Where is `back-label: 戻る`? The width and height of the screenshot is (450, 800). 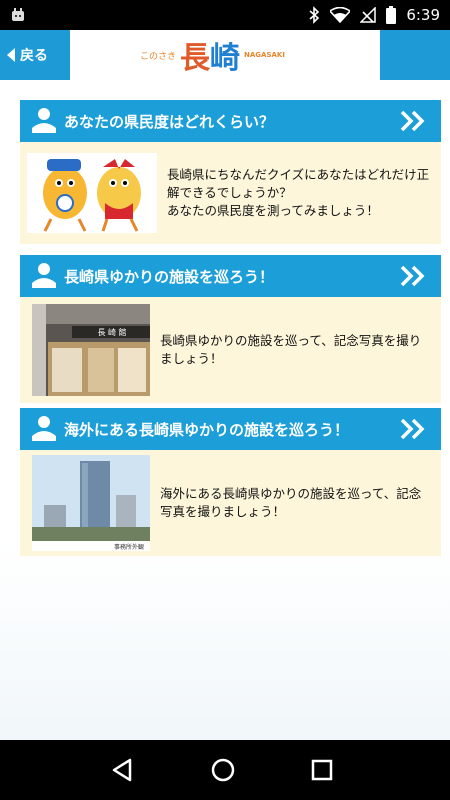
back-label: 戻る is located at coordinates (34, 56).